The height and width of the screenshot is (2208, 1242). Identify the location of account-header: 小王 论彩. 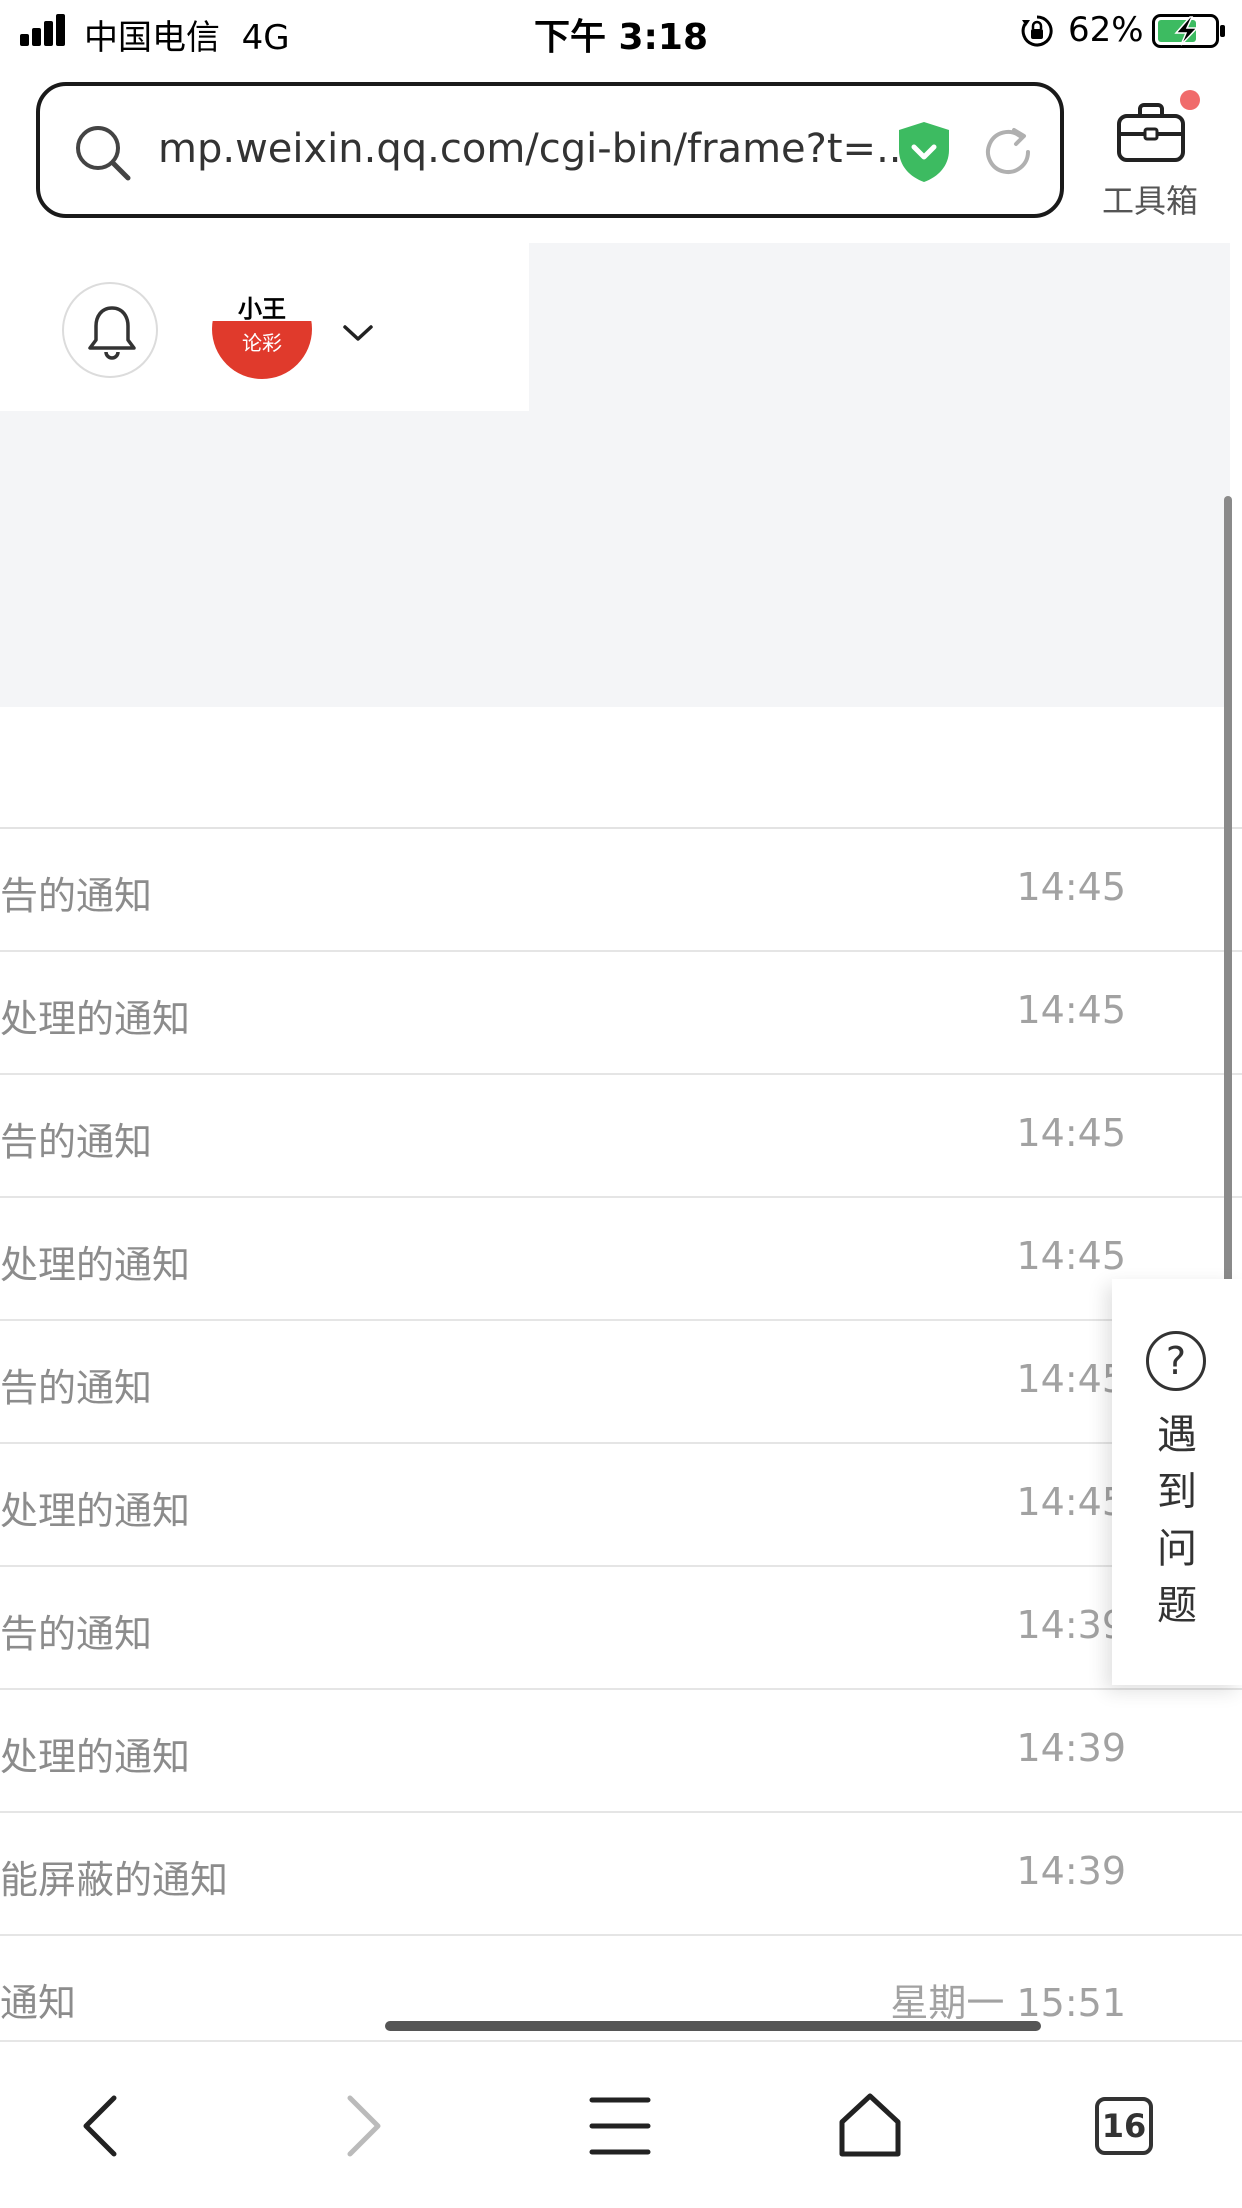
(264, 327).